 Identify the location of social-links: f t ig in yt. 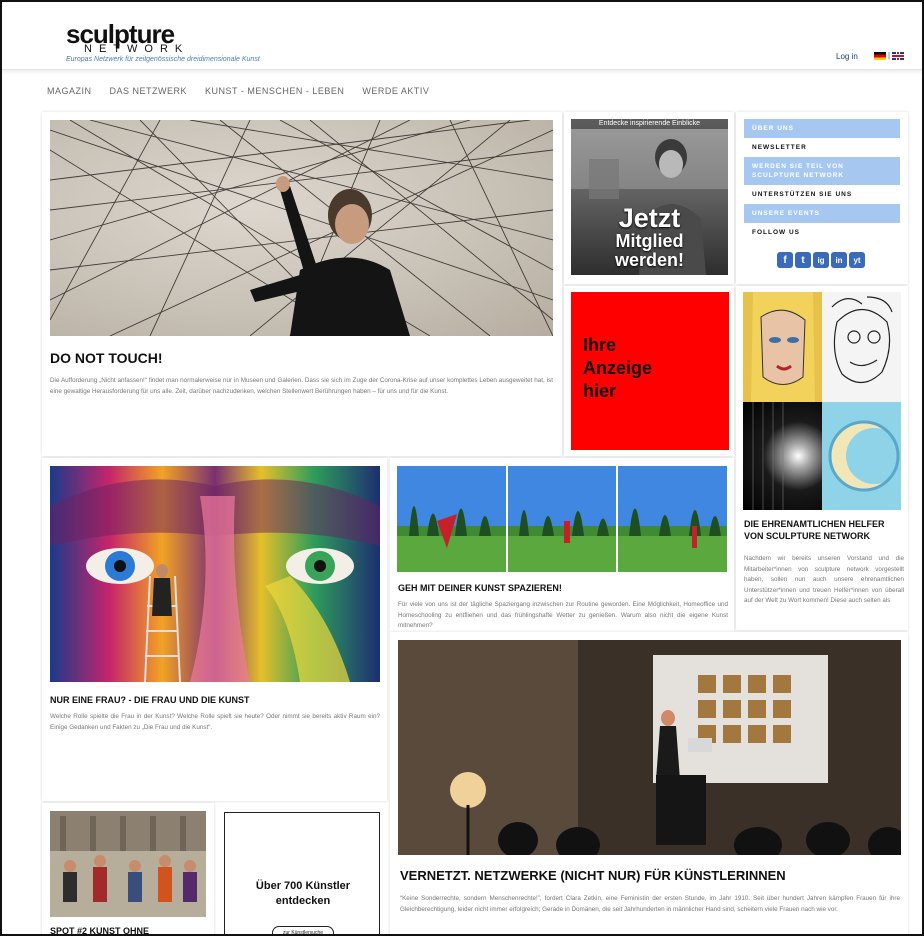
(821, 260).